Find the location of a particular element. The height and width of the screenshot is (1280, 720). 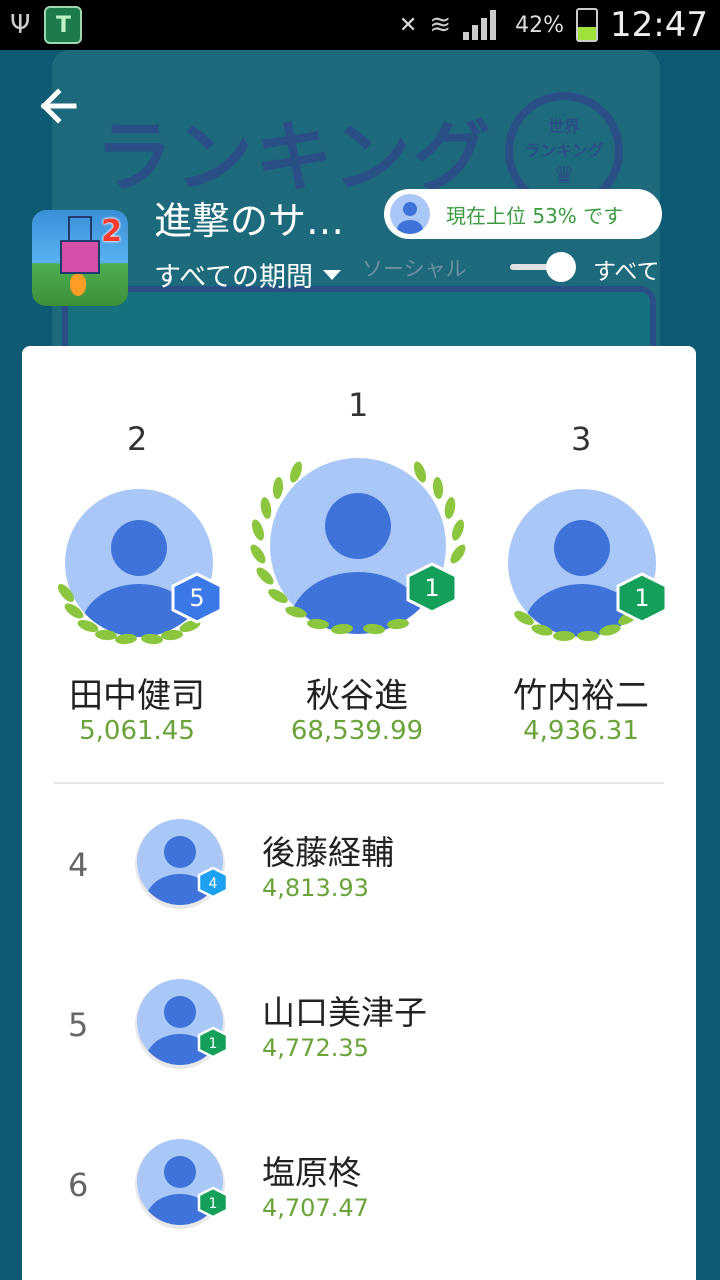

list-rank: 4 is located at coordinates (78, 865).